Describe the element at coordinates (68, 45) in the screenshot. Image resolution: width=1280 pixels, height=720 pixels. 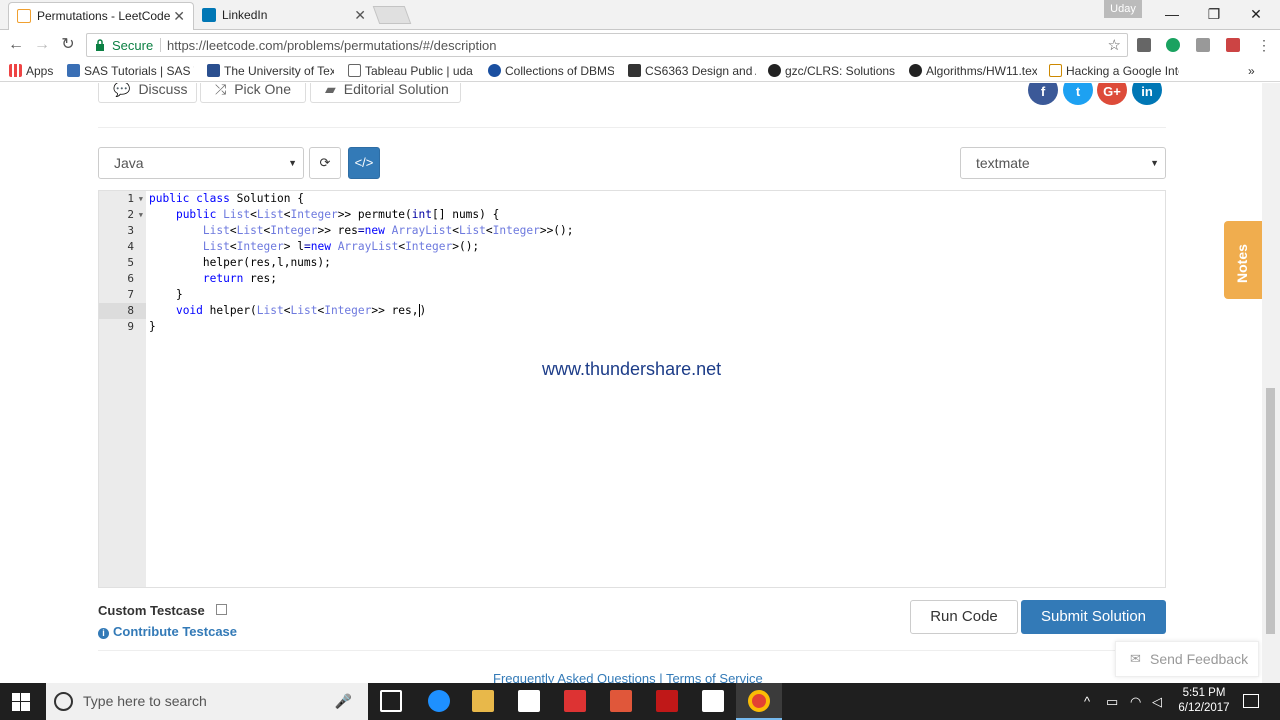
I see `reload-icon: ↻` at that location.